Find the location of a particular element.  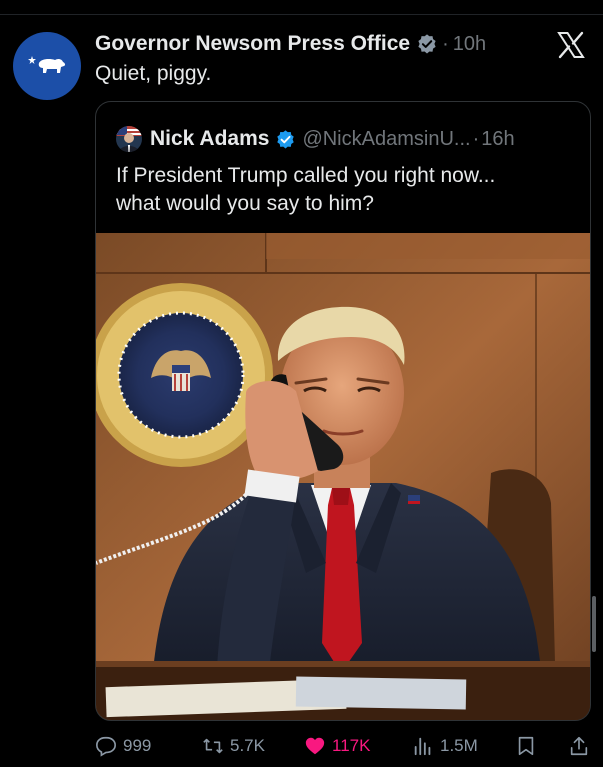

quoted-time: 16h is located at coordinates (497, 139).